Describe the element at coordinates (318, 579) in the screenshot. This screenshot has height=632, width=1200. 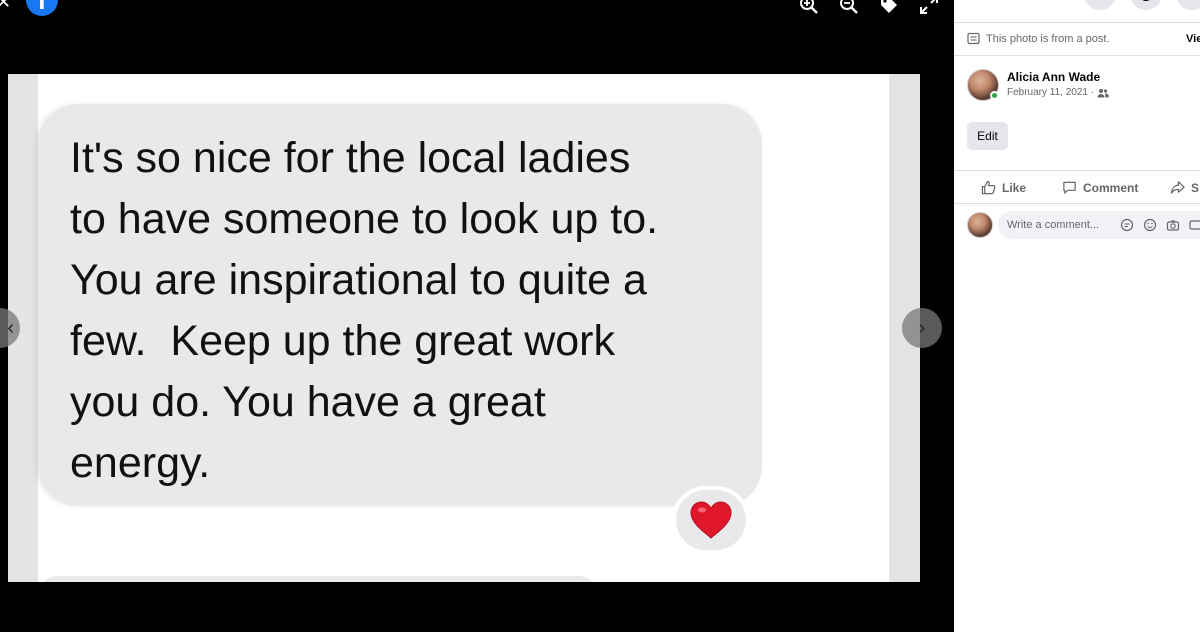
I see `next-message-bubble` at that location.